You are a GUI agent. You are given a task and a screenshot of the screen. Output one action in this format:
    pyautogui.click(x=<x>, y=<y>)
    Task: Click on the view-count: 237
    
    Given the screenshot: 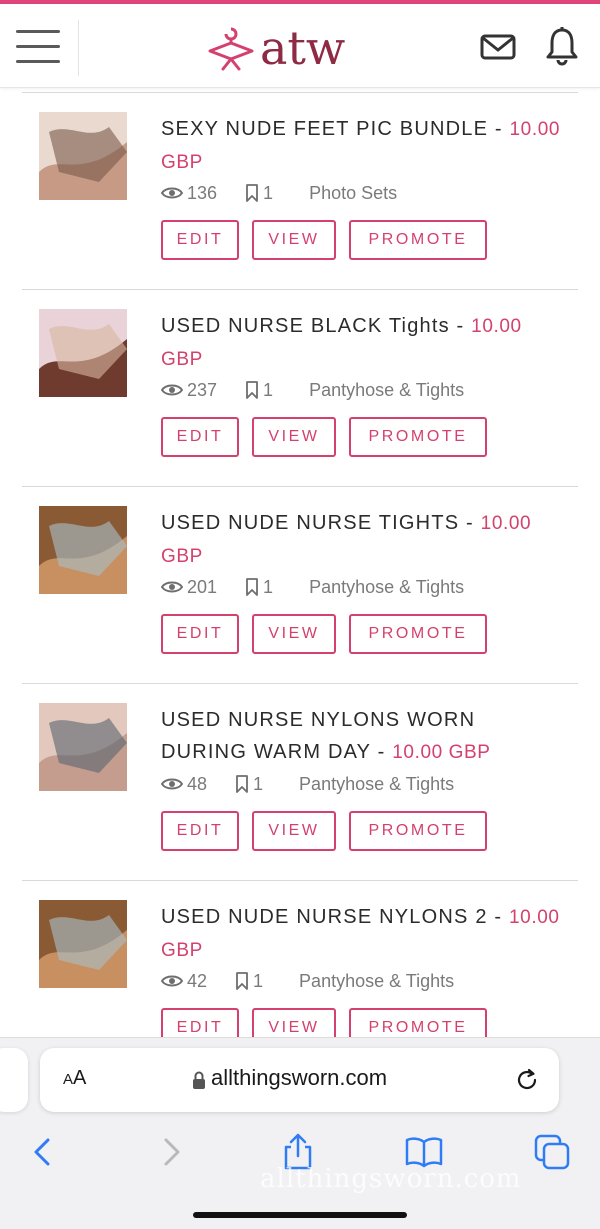 What is the action you would take?
    pyautogui.click(x=202, y=389)
    